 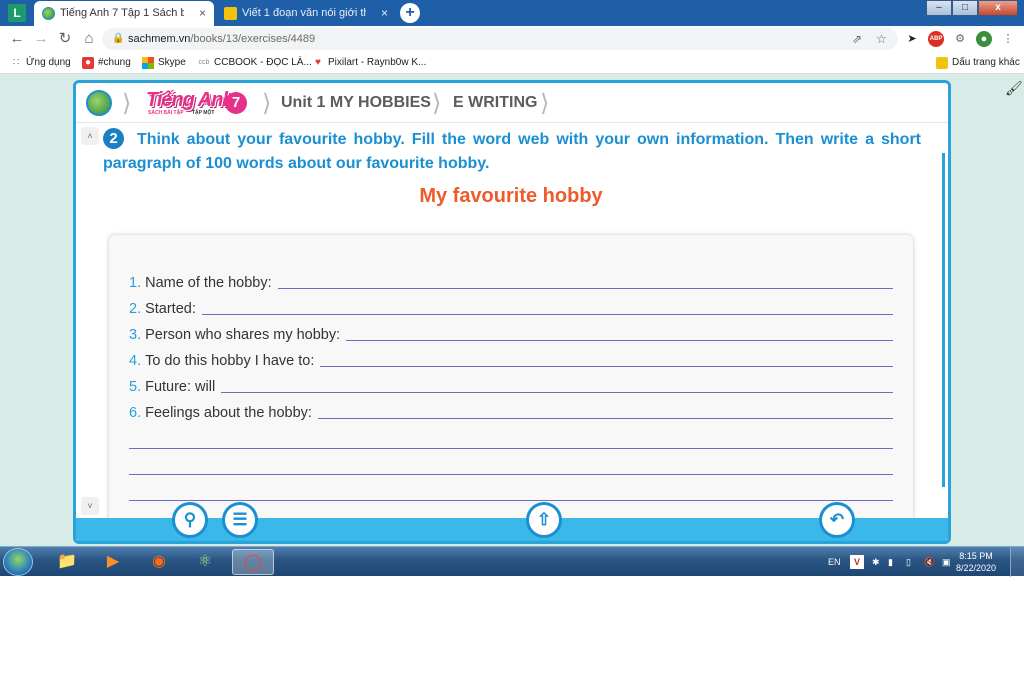 I want to click on search-magnifier-button: ⚲, so click(x=190, y=520).